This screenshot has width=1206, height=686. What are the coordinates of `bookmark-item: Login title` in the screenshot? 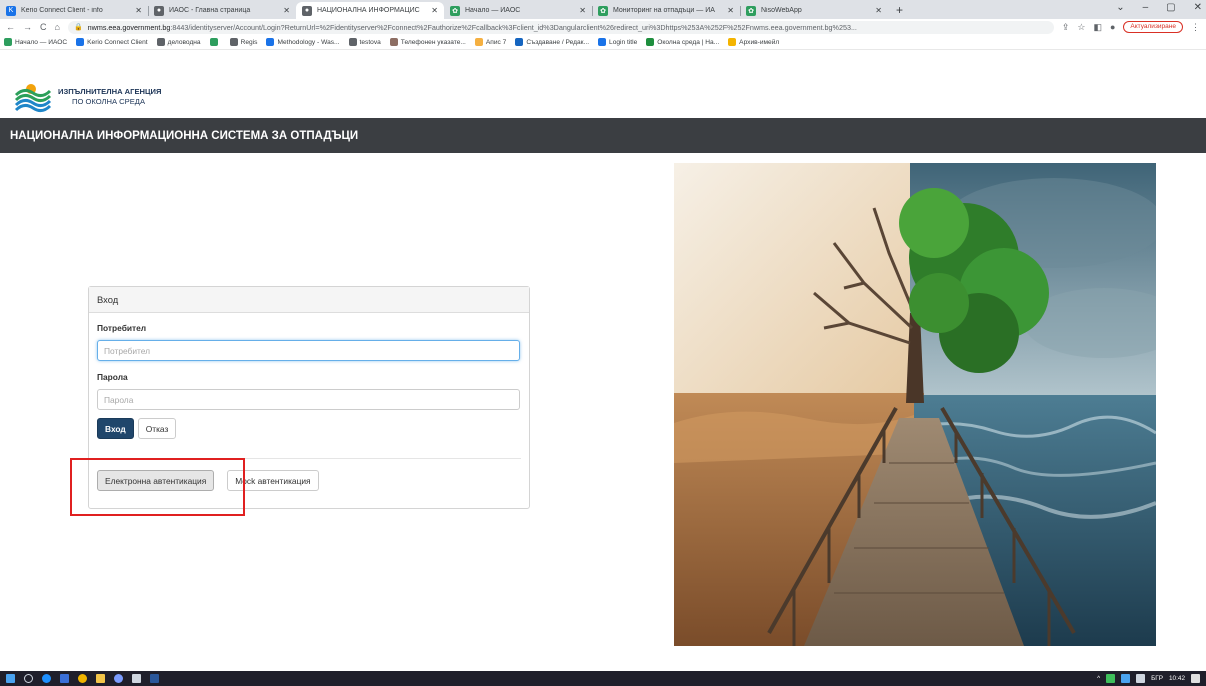 It's located at (617, 42).